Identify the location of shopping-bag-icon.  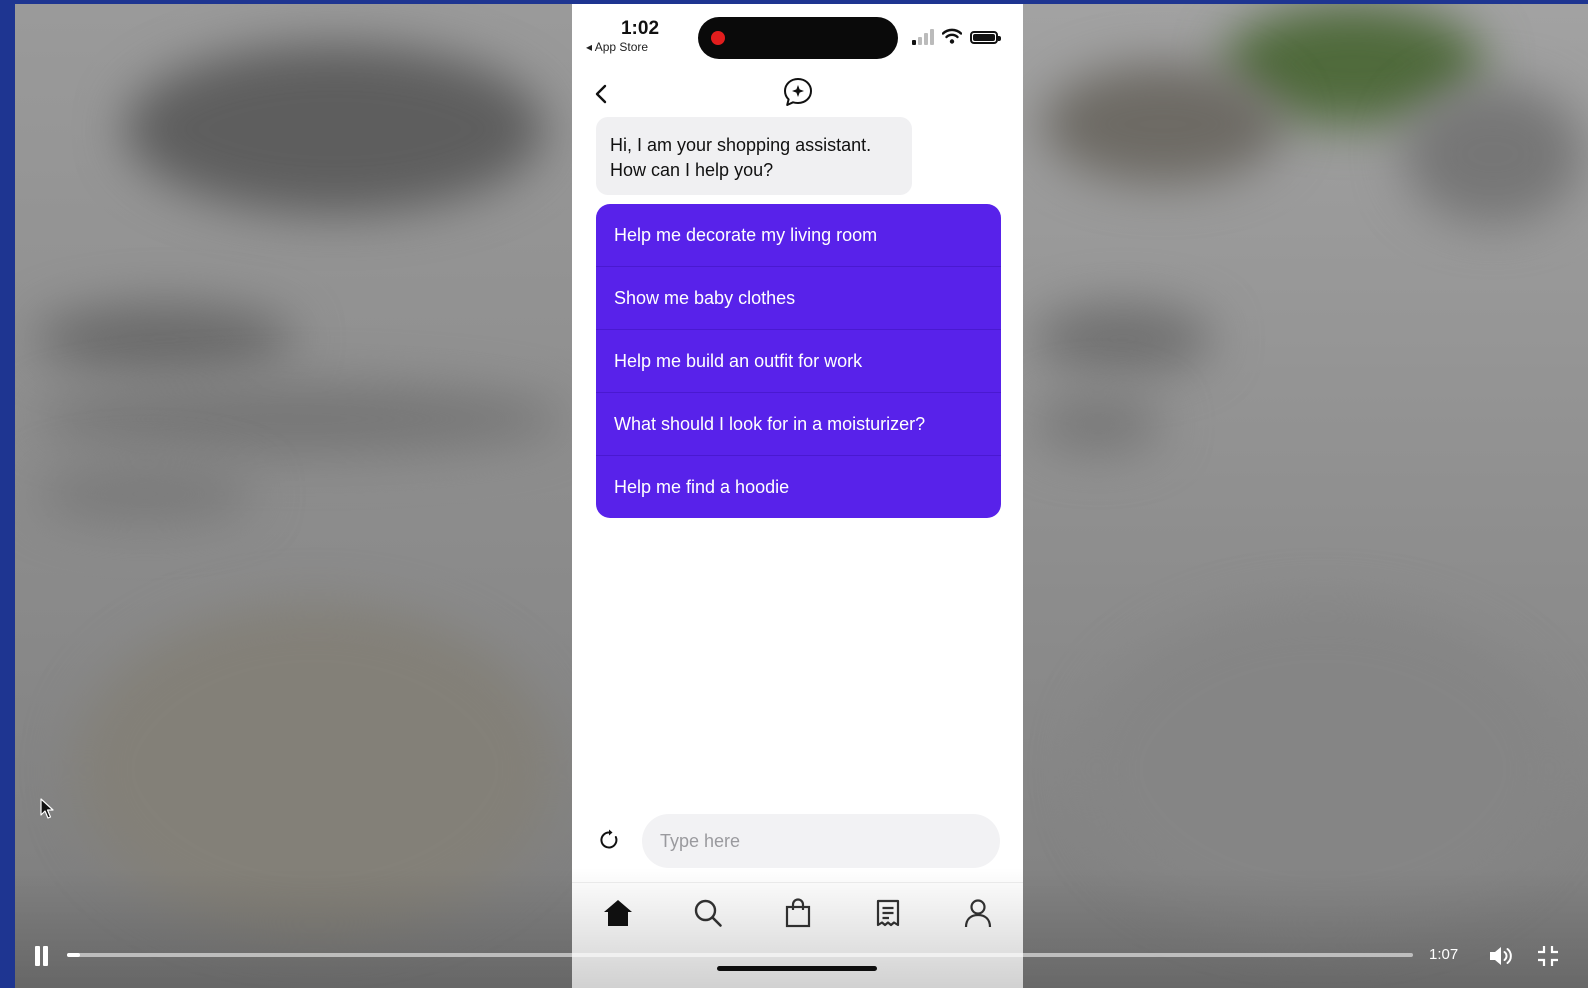
(798, 913).